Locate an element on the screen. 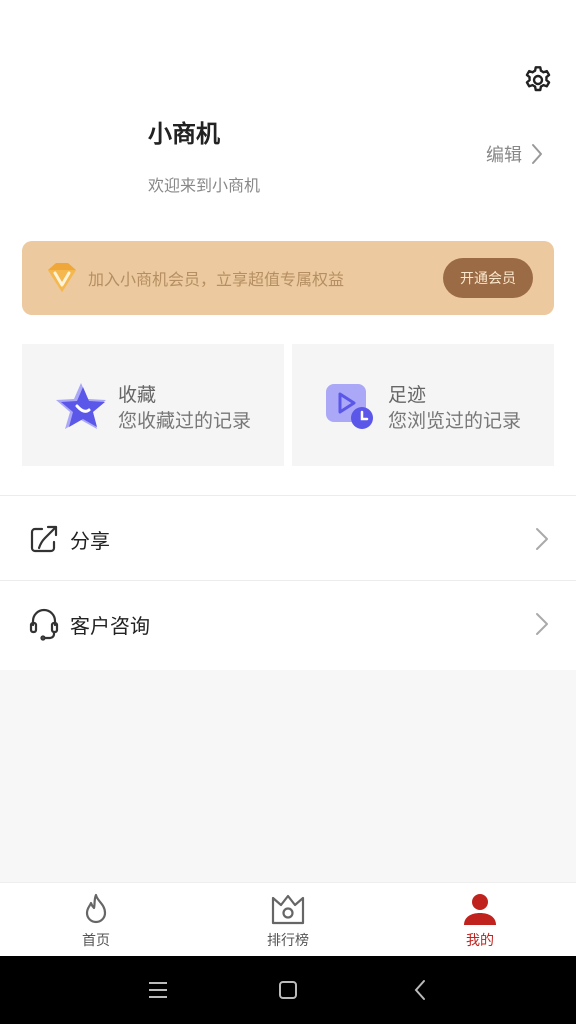  home-button is located at coordinates (288, 990).